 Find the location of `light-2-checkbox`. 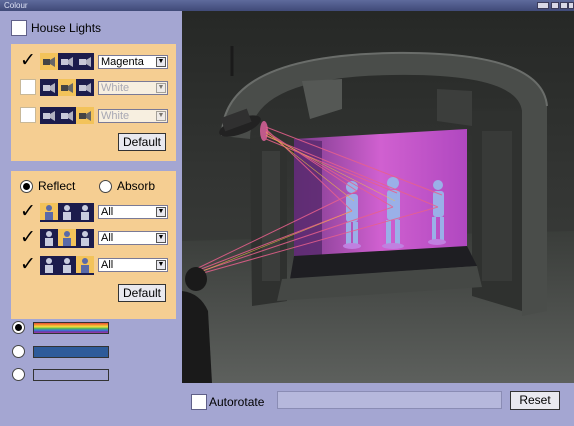

light-2-checkbox is located at coordinates (28, 87).